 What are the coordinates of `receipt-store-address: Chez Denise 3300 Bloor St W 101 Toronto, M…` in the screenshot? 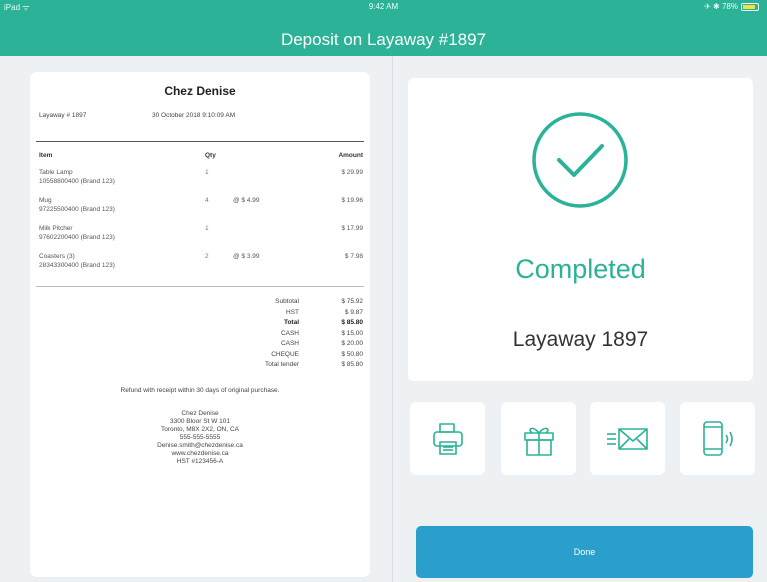 It's located at (200, 438).